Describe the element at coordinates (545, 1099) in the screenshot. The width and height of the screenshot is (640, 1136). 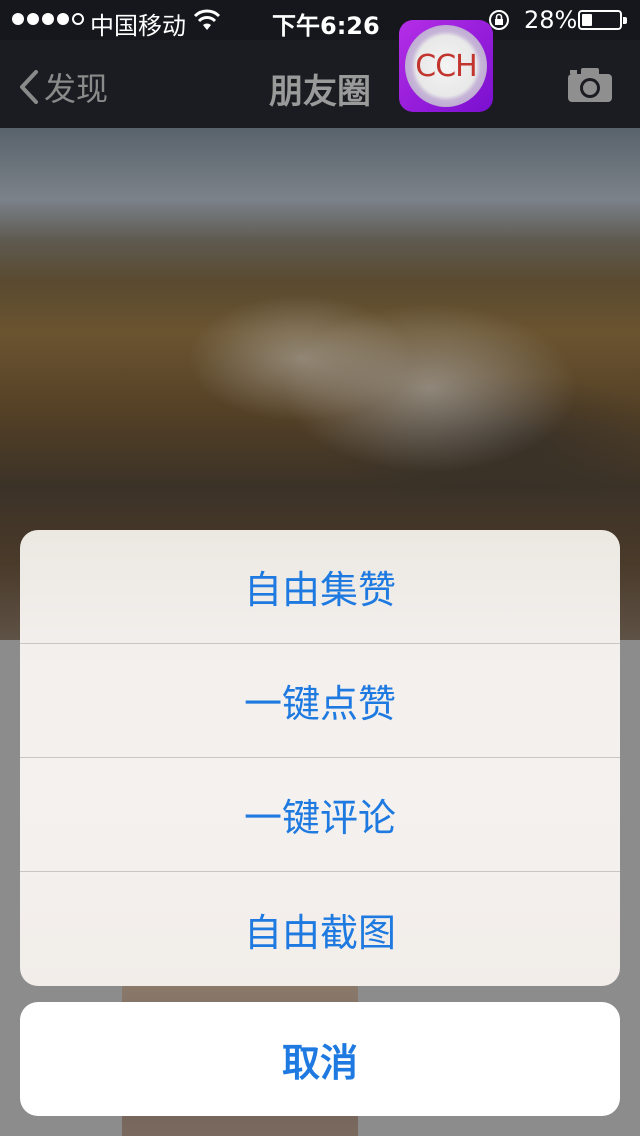
I see `watermark-url: jingyan.baidu.com` at that location.